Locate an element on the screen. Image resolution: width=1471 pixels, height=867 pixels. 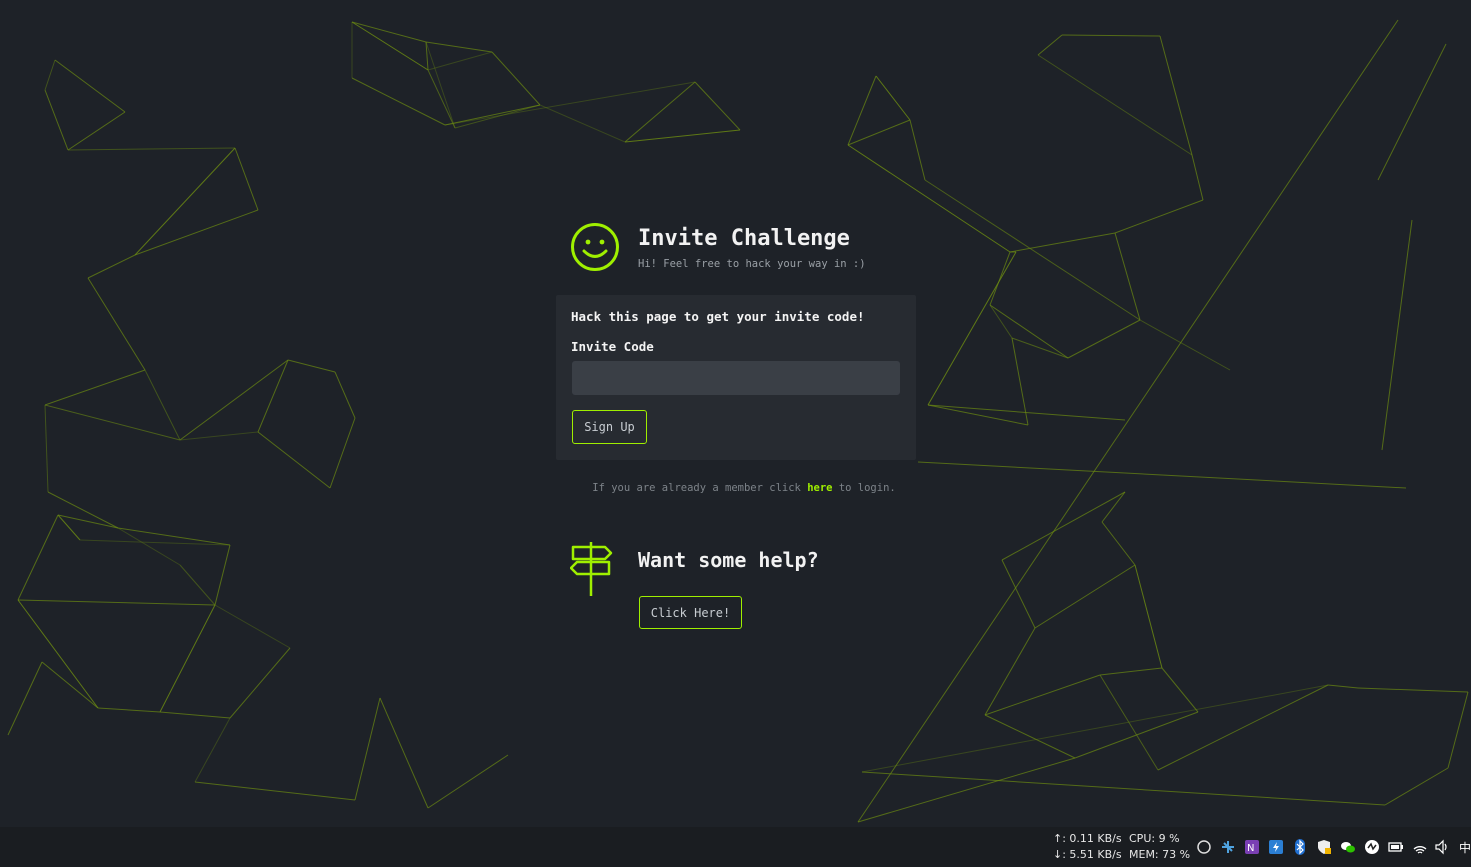
sign-up-button: Sign Up is located at coordinates (609, 427).